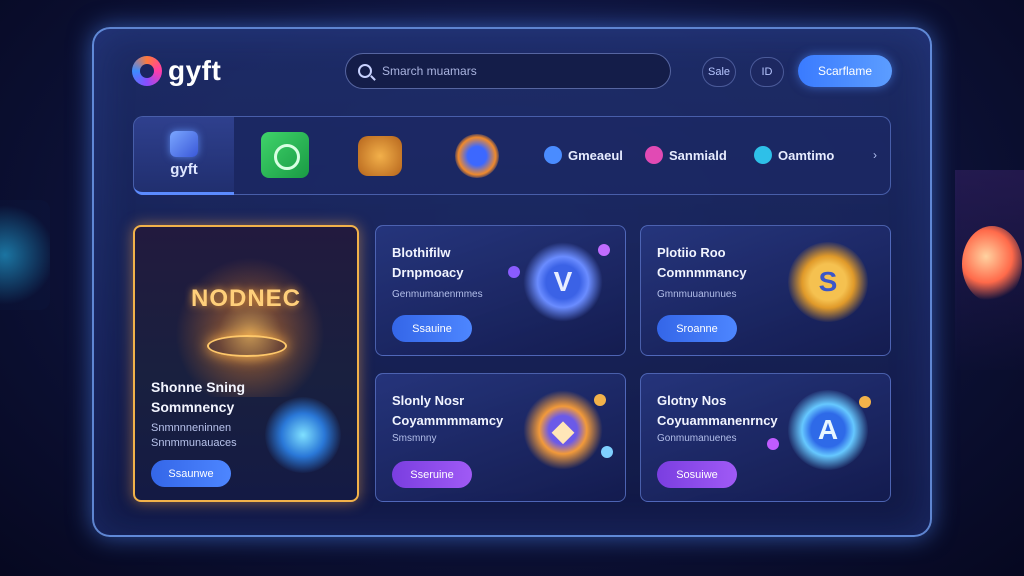 Image resolution: width=1024 pixels, height=576 pixels. I want to click on hero-glow, so click(250, 327).